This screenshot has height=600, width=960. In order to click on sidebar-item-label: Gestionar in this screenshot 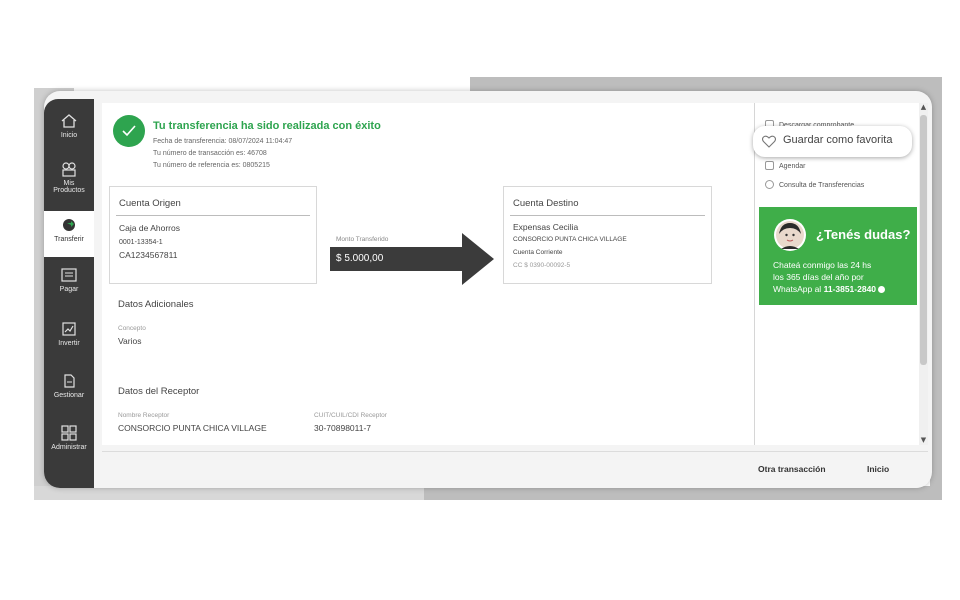, I will do `click(69, 395)`.